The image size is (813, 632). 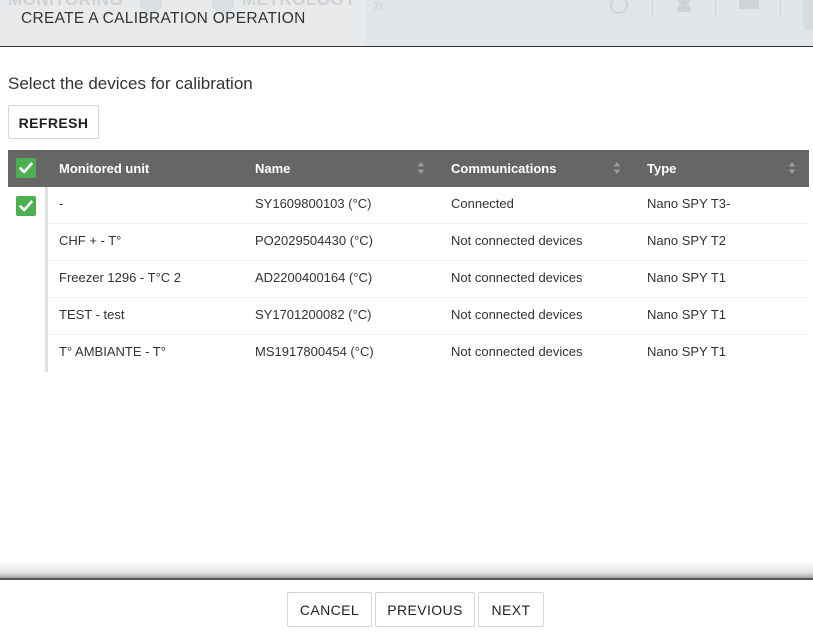 What do you see at coordinates (379, 8) in the screenshot?
I see `double-chevron-right-icon: »` at bounding box center [379, 8].